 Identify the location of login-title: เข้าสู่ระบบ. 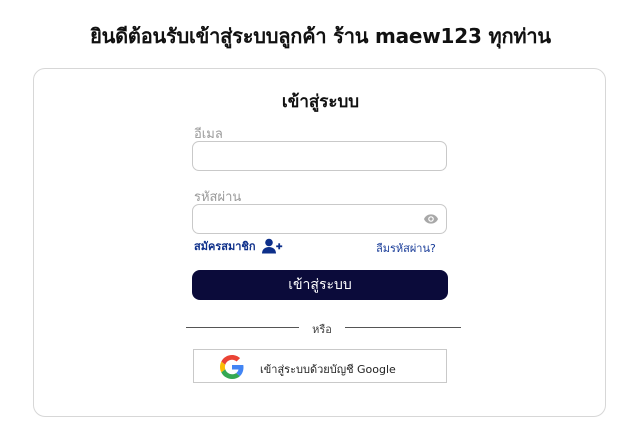
(320, 102).